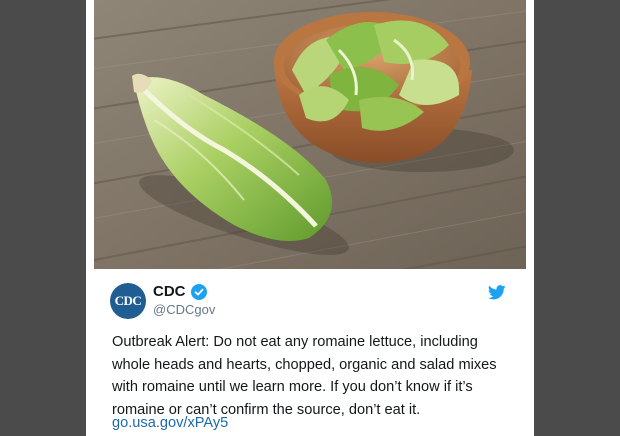 Image resolution: width=620 pixels, height=436 pixels. Describe the element at coordinates (496, 292) in the screenshot. I see `twitter-bird-icon` at that location.